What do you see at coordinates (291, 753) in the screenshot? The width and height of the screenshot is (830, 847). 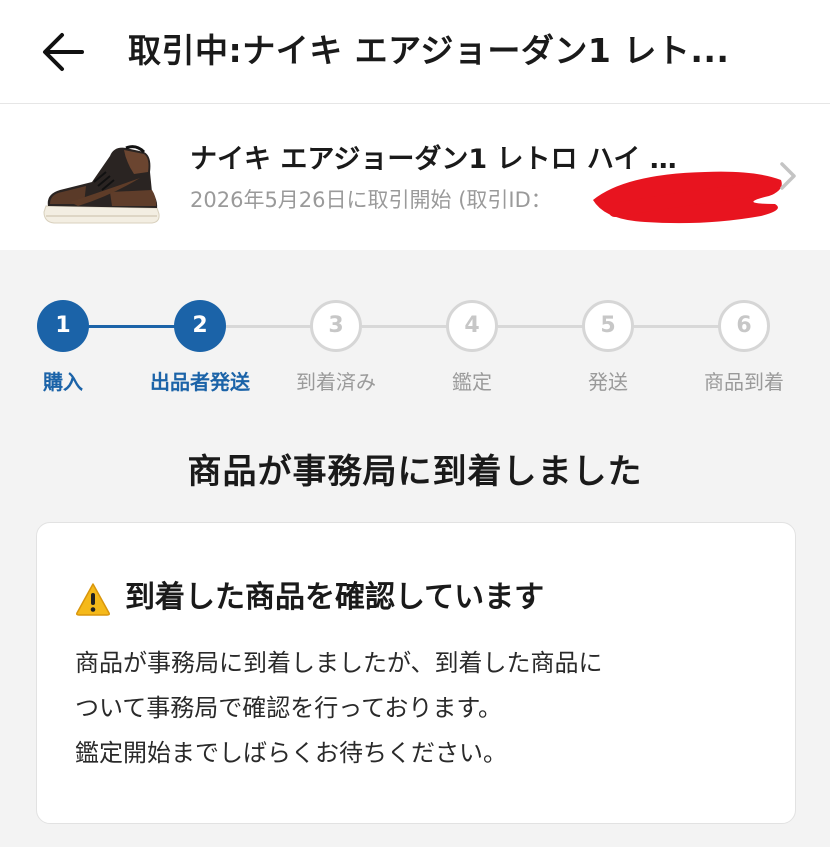 I see `notice-line: 鑑定開始までしばらくお待ちください。` at bounding box center [291, 753].